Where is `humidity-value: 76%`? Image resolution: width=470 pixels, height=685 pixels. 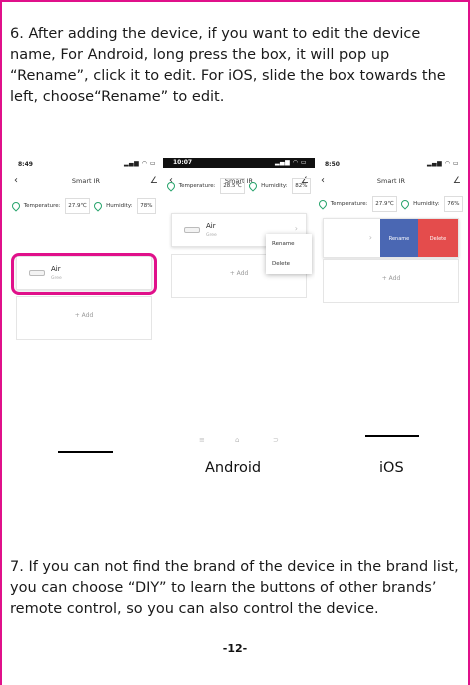
humidity-value: 76% is located at coordinates (453, 204).